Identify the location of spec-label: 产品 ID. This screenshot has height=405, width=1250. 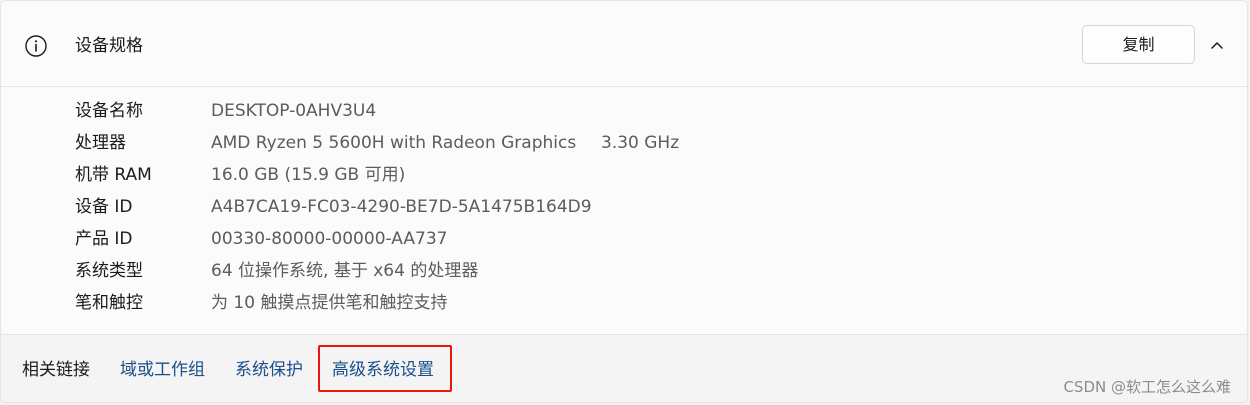
(104, 239).